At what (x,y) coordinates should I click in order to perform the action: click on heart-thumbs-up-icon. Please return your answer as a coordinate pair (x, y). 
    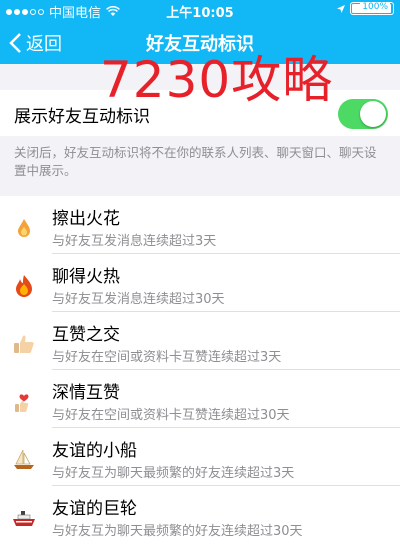
    Looking at the image, I should click on (22, 403).